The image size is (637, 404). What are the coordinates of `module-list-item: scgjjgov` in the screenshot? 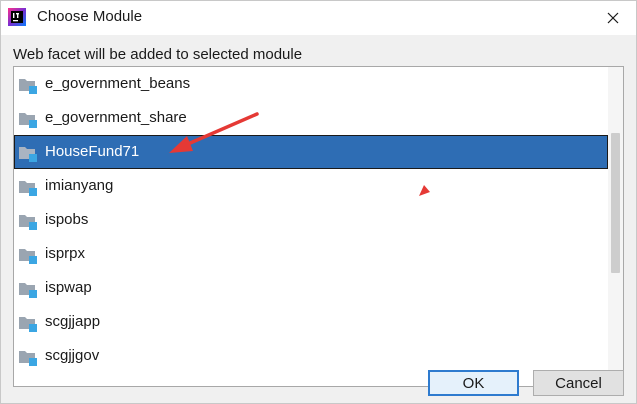 It's located at (311, 356).